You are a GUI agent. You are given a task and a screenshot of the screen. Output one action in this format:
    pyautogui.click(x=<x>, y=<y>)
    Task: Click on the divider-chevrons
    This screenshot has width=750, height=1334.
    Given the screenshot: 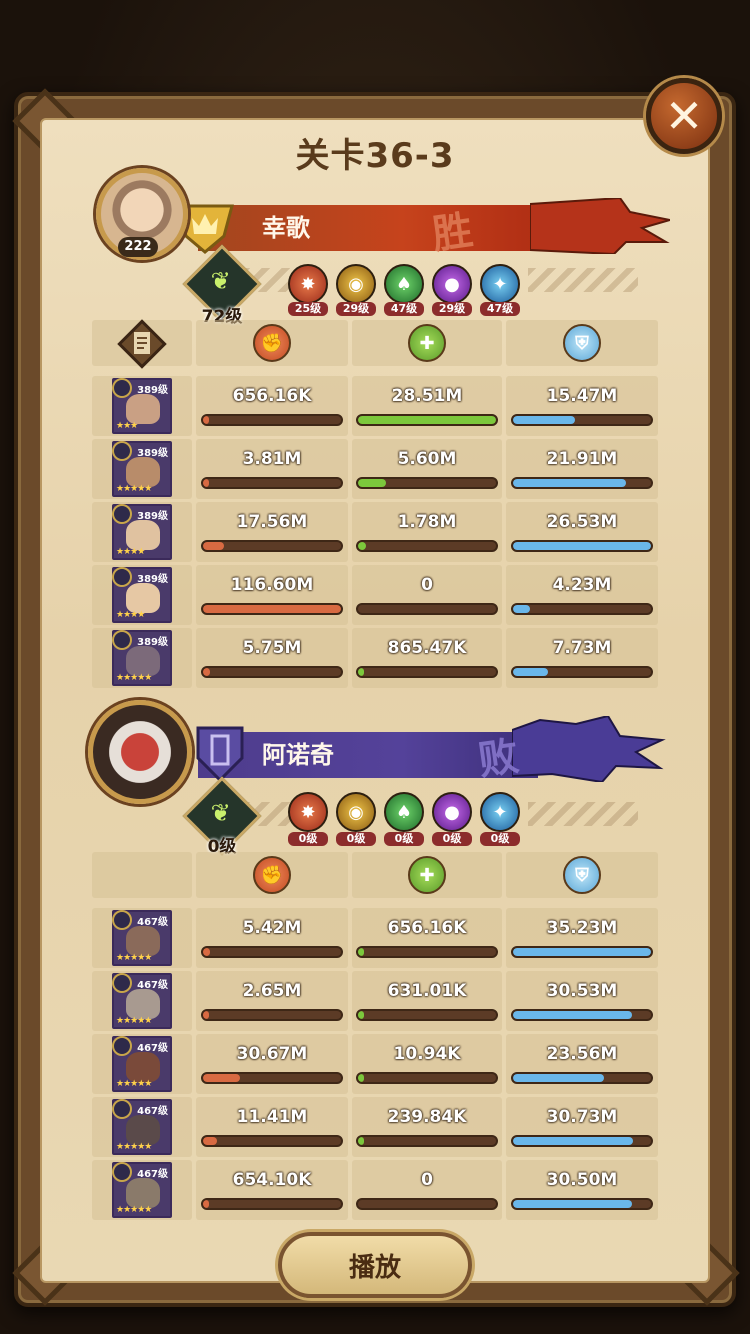 What is the action you would take?
    pyautogui.click(x=583, y=814)
    